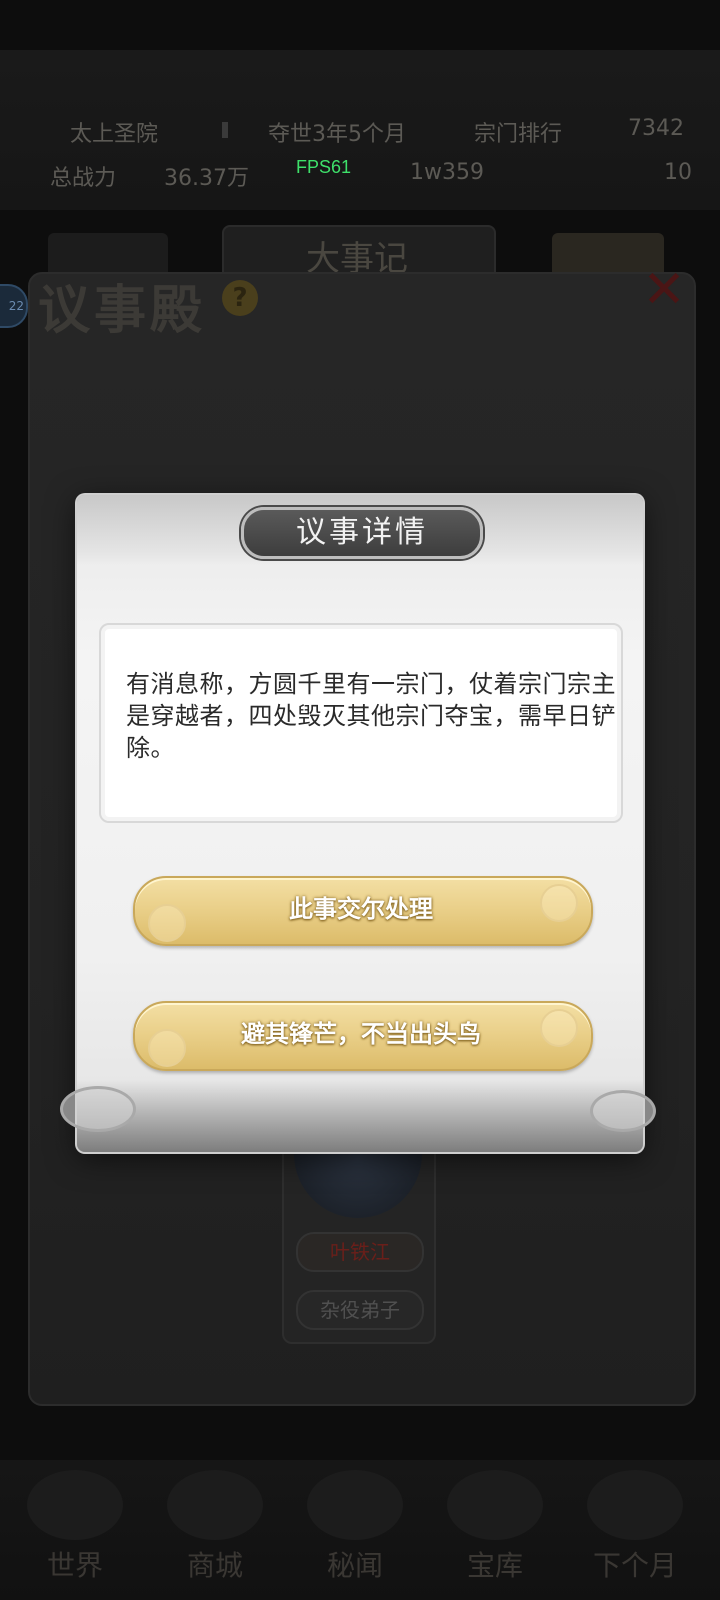  I want to click on nav-item-label: 下个月, so click(634, 1565).